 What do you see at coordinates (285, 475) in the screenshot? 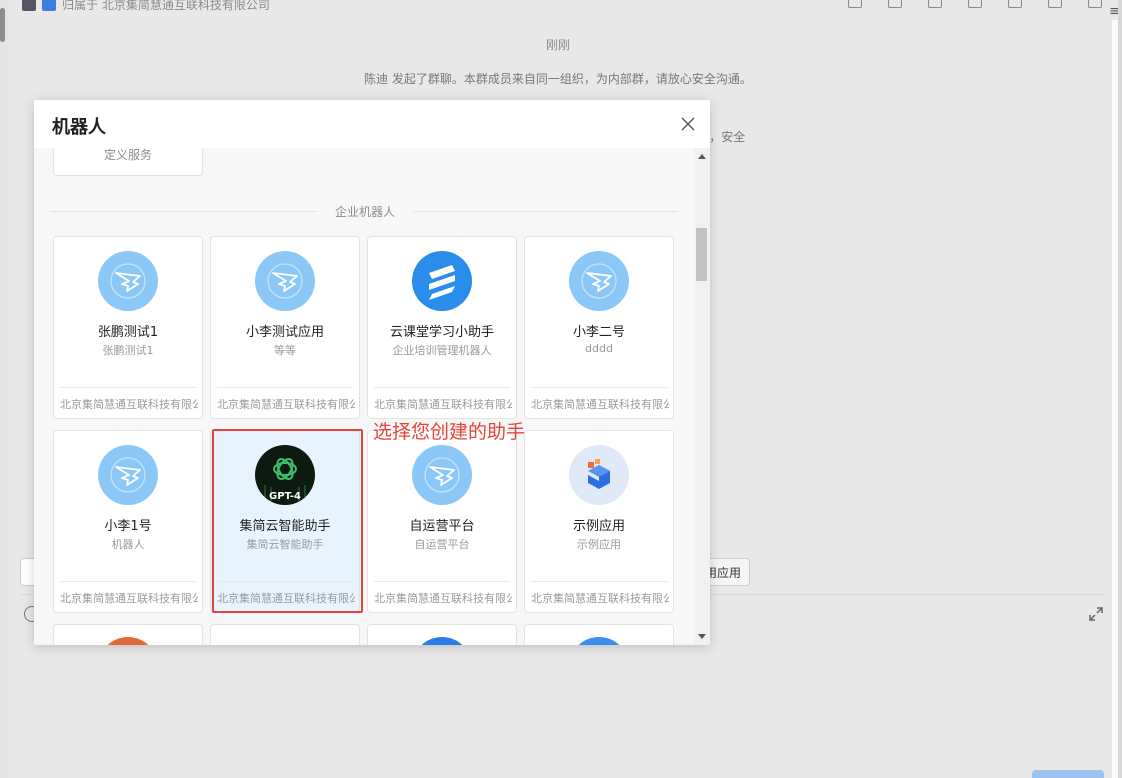
I see `gpt4-icon: GPT-4` at bounding box center [285, 475].